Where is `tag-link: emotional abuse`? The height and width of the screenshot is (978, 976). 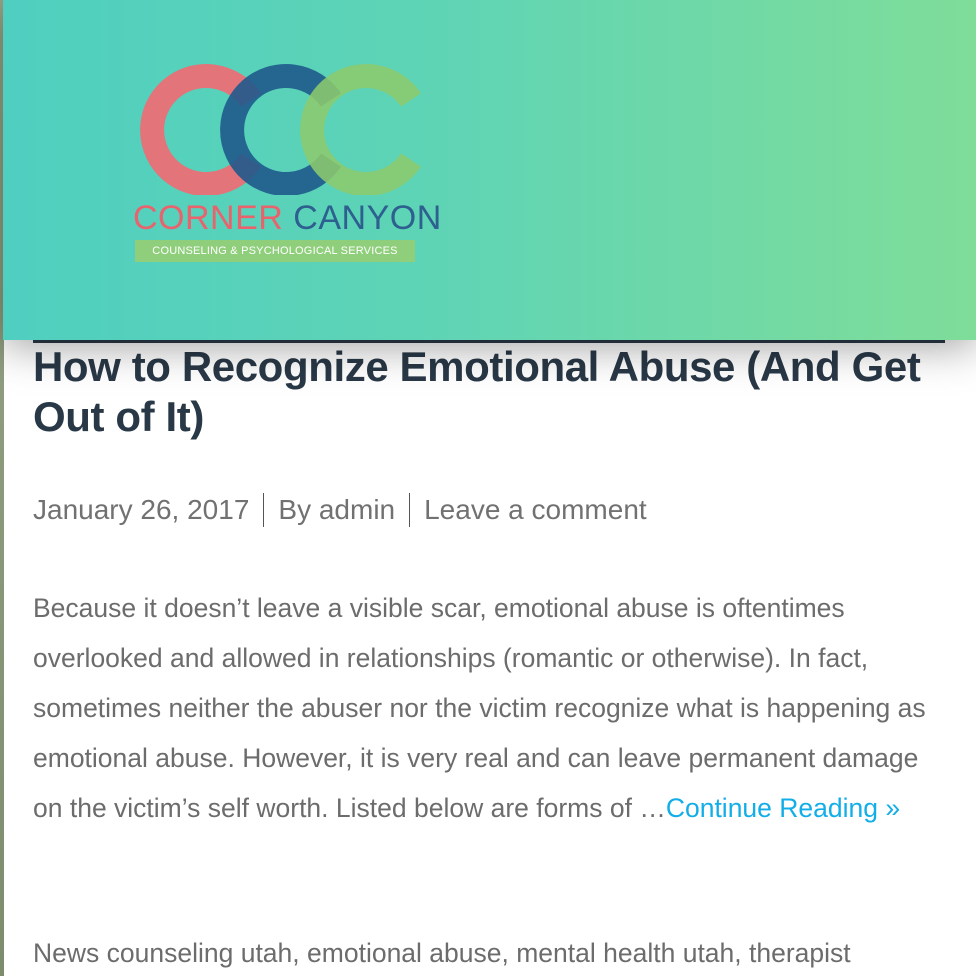
tag-link: emotional abuse is located at coordinates (404, 953).